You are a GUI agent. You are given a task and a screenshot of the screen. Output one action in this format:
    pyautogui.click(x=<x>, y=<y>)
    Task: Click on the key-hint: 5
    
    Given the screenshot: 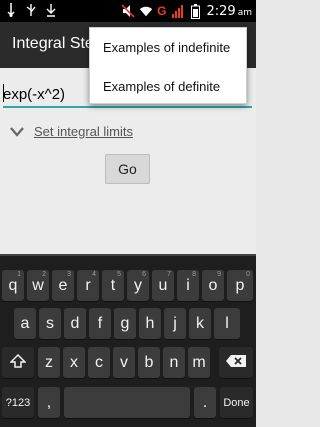 What is the action you would take?
    pyautogui.click(x=119, y=274)
    